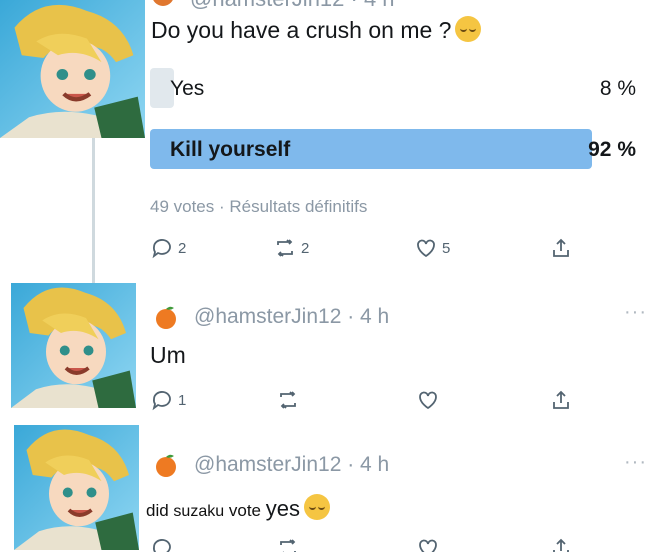 The width and height of the screenshot is (663, 552). What do you see at coordinates (168, 355) in the screenshot?
I see `tweet-text: Um` at bounding box center [168, 355].